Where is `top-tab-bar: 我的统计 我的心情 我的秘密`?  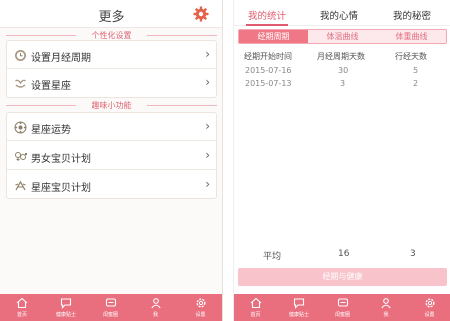
top-tab-bar: 我的统计 我的心情 我的秘密 is located at coordinates (342, 13).